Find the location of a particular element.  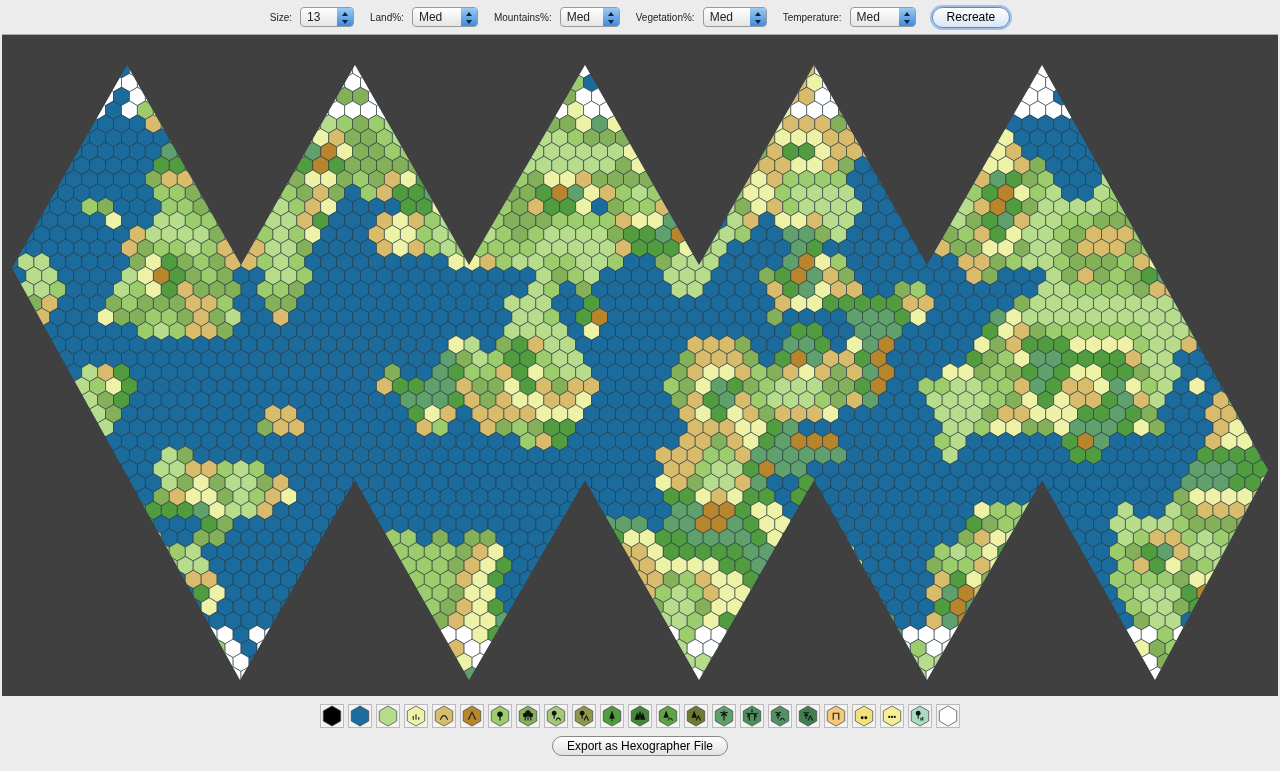

field-label: Vegetation%: is located at coordinates (665, 17).